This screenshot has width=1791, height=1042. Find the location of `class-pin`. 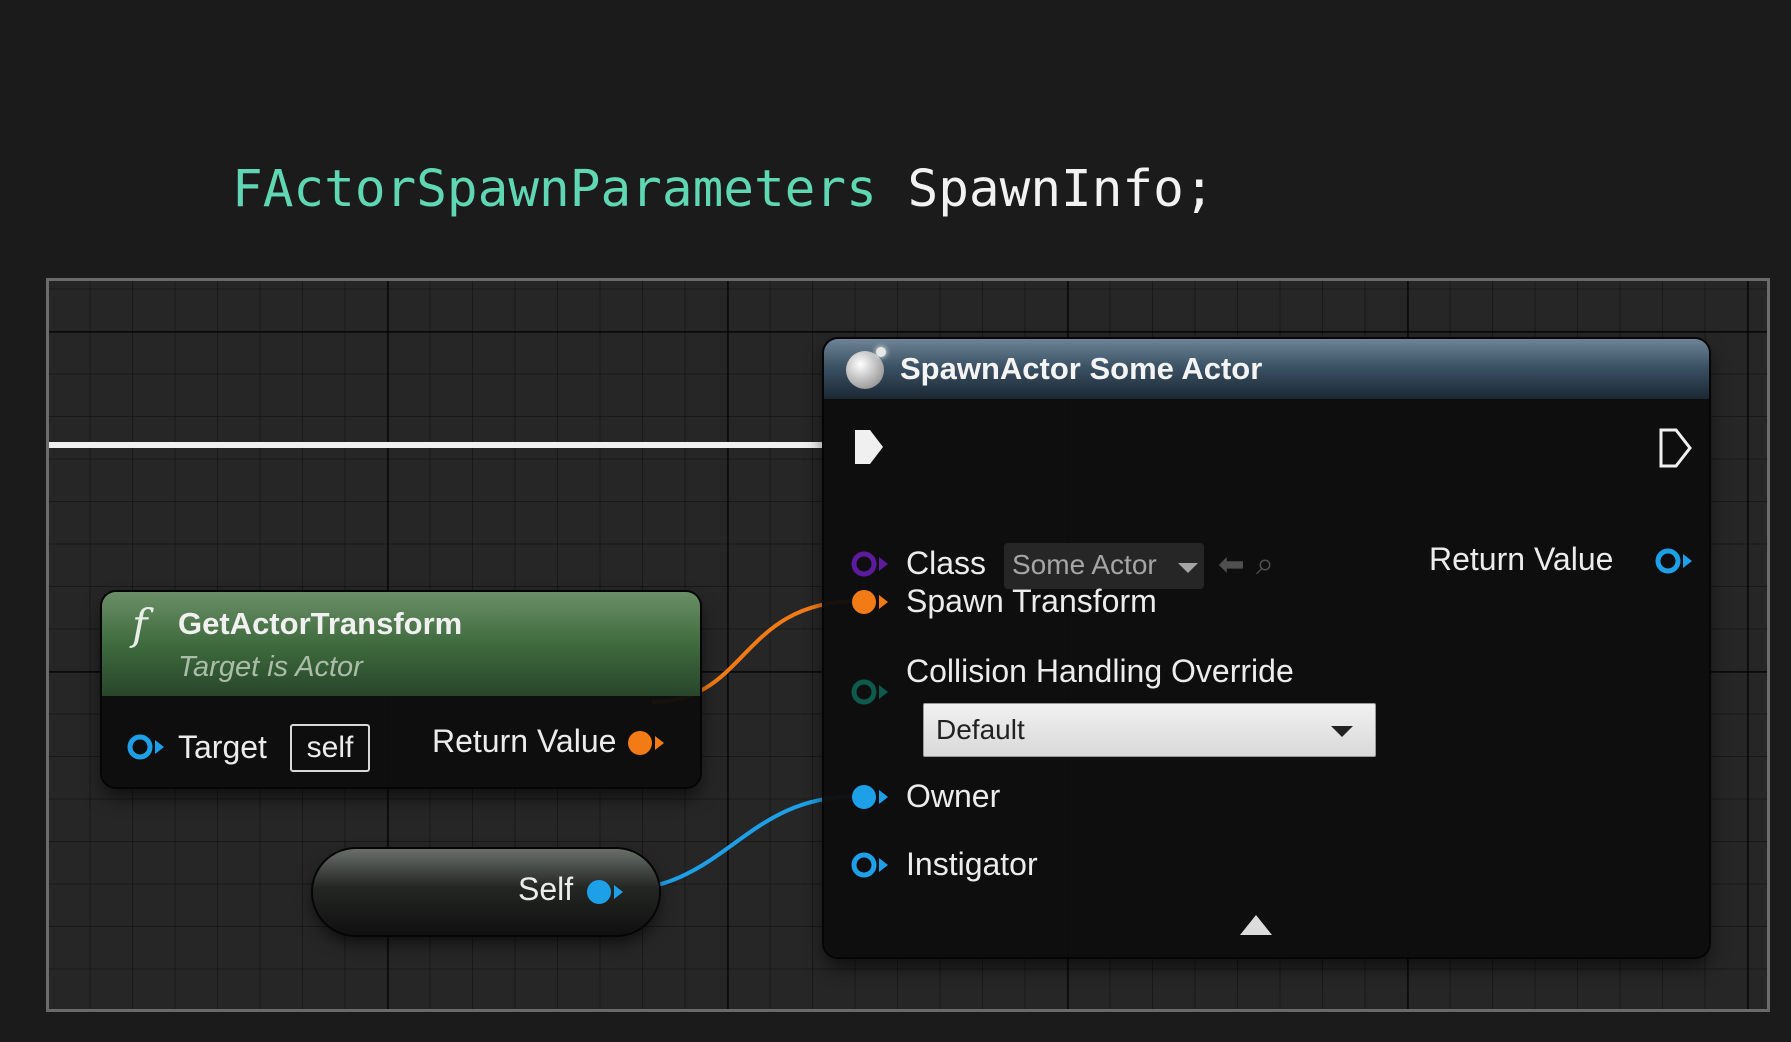

class-pin is located at coordinates (870, 564).